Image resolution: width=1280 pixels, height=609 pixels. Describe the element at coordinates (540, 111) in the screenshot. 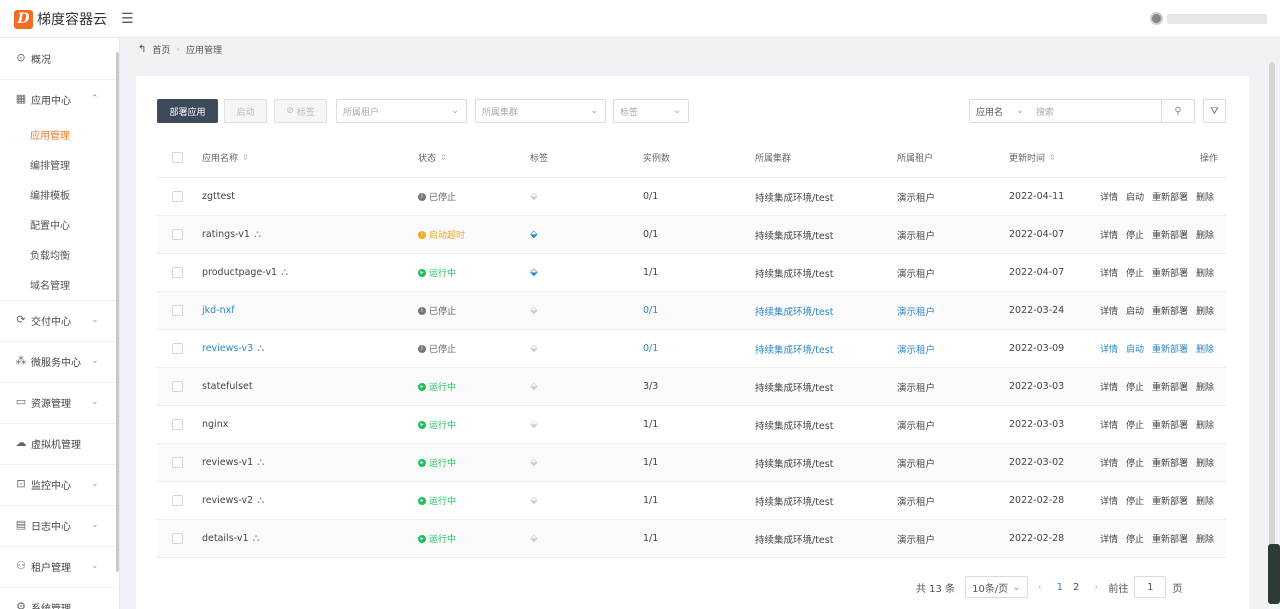

I see `cluster-select: 所属集群 ⌄` at that location.